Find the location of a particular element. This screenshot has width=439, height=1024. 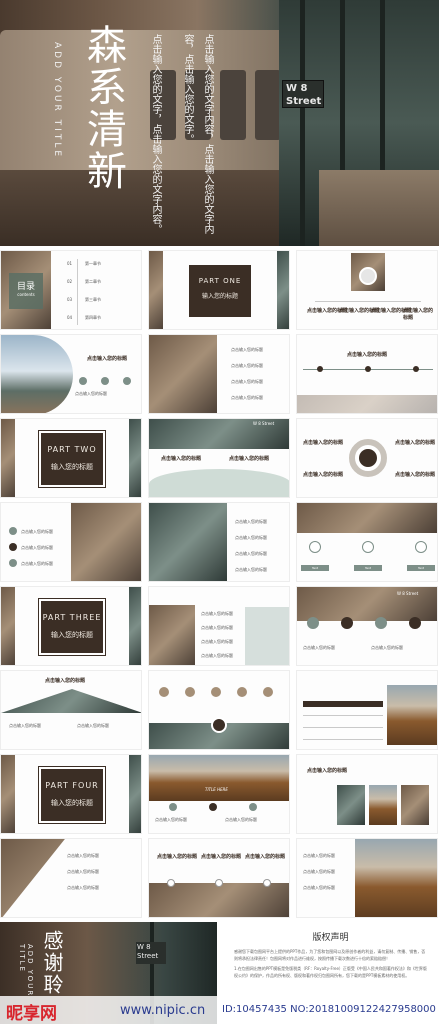

slide-part-two: PART TWO 输入您的标题 is located at coordinates (71, 458).